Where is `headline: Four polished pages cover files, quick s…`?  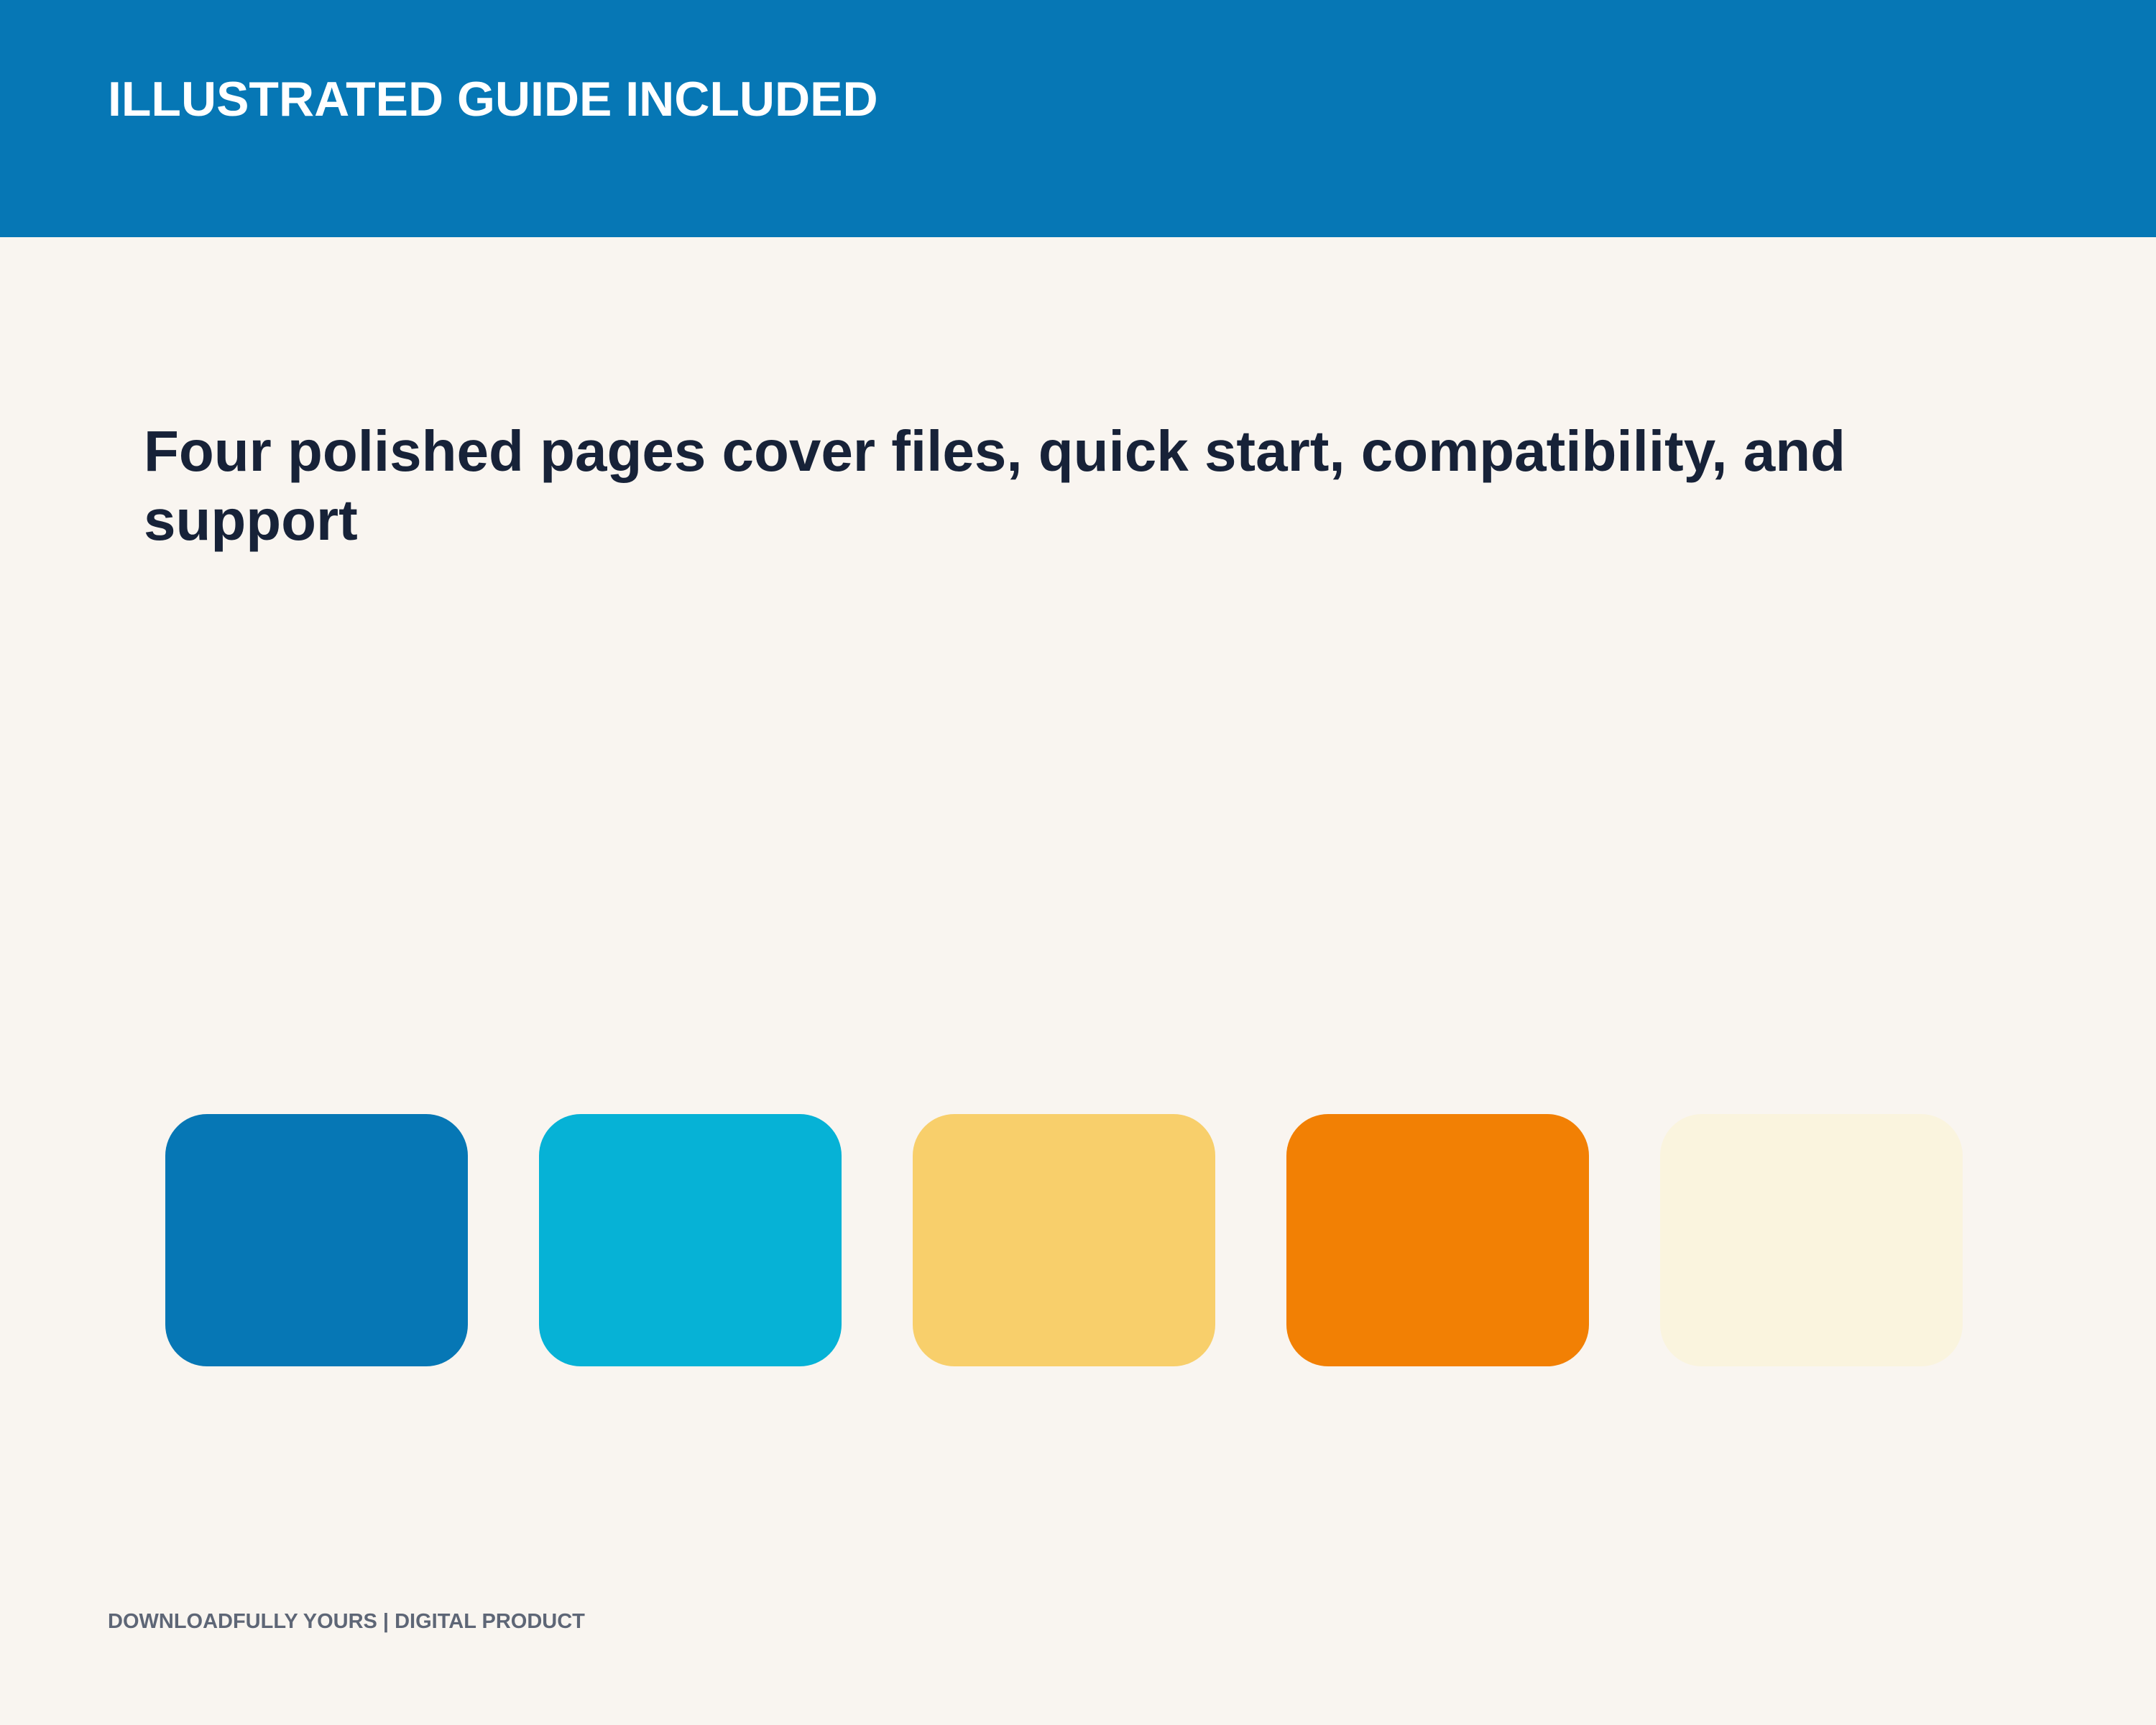
headline: Four polished pages cover files, quick s… is located at coordinates (995, 485).